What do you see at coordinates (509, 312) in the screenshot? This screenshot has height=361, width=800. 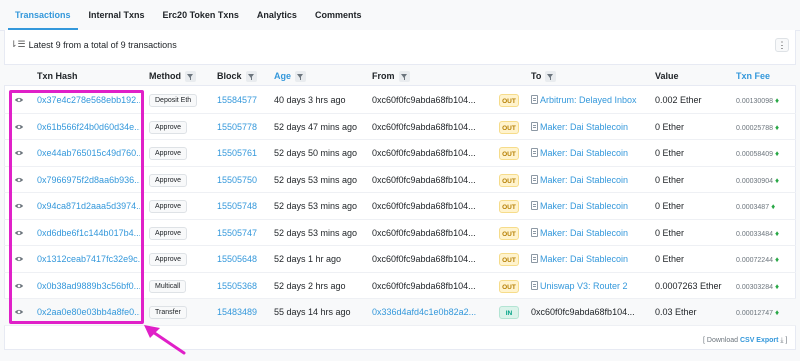 I see `direction-badge: IN` at bounding box center [509, 312].